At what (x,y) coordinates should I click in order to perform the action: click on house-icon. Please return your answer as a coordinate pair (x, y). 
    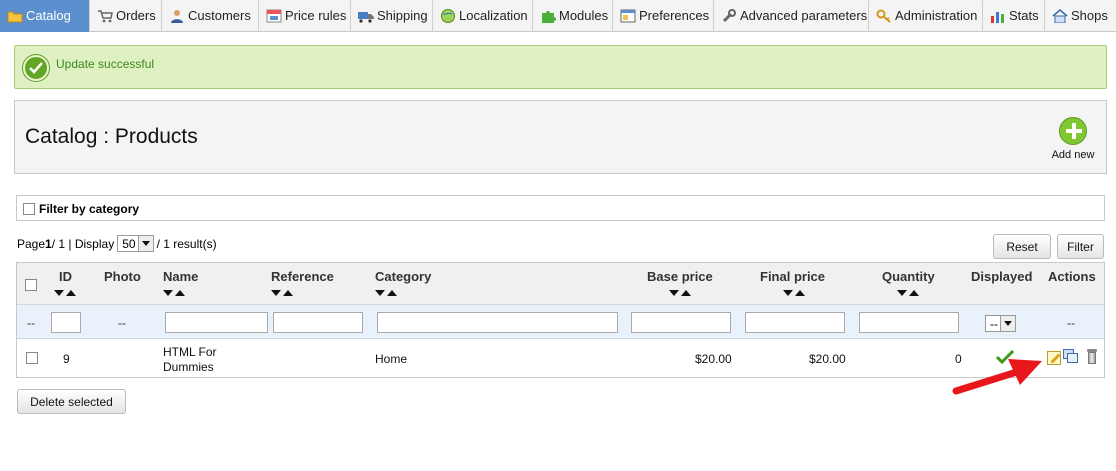
    Looking at the image, I should click on (1060, 16).